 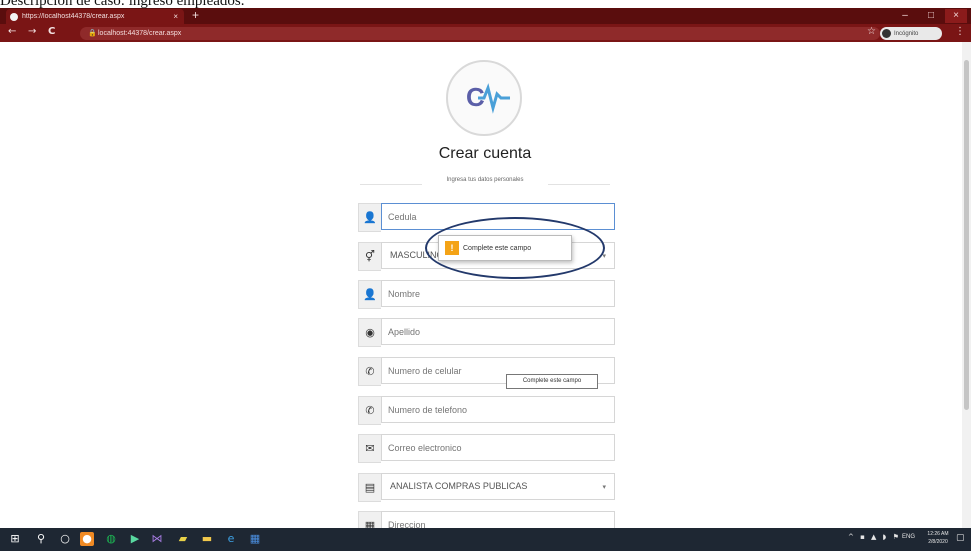 I want to click on cargo-field: ▤ ANALISTA COMPRAS PUBLICAS ▾, so click(x=487, y=487).